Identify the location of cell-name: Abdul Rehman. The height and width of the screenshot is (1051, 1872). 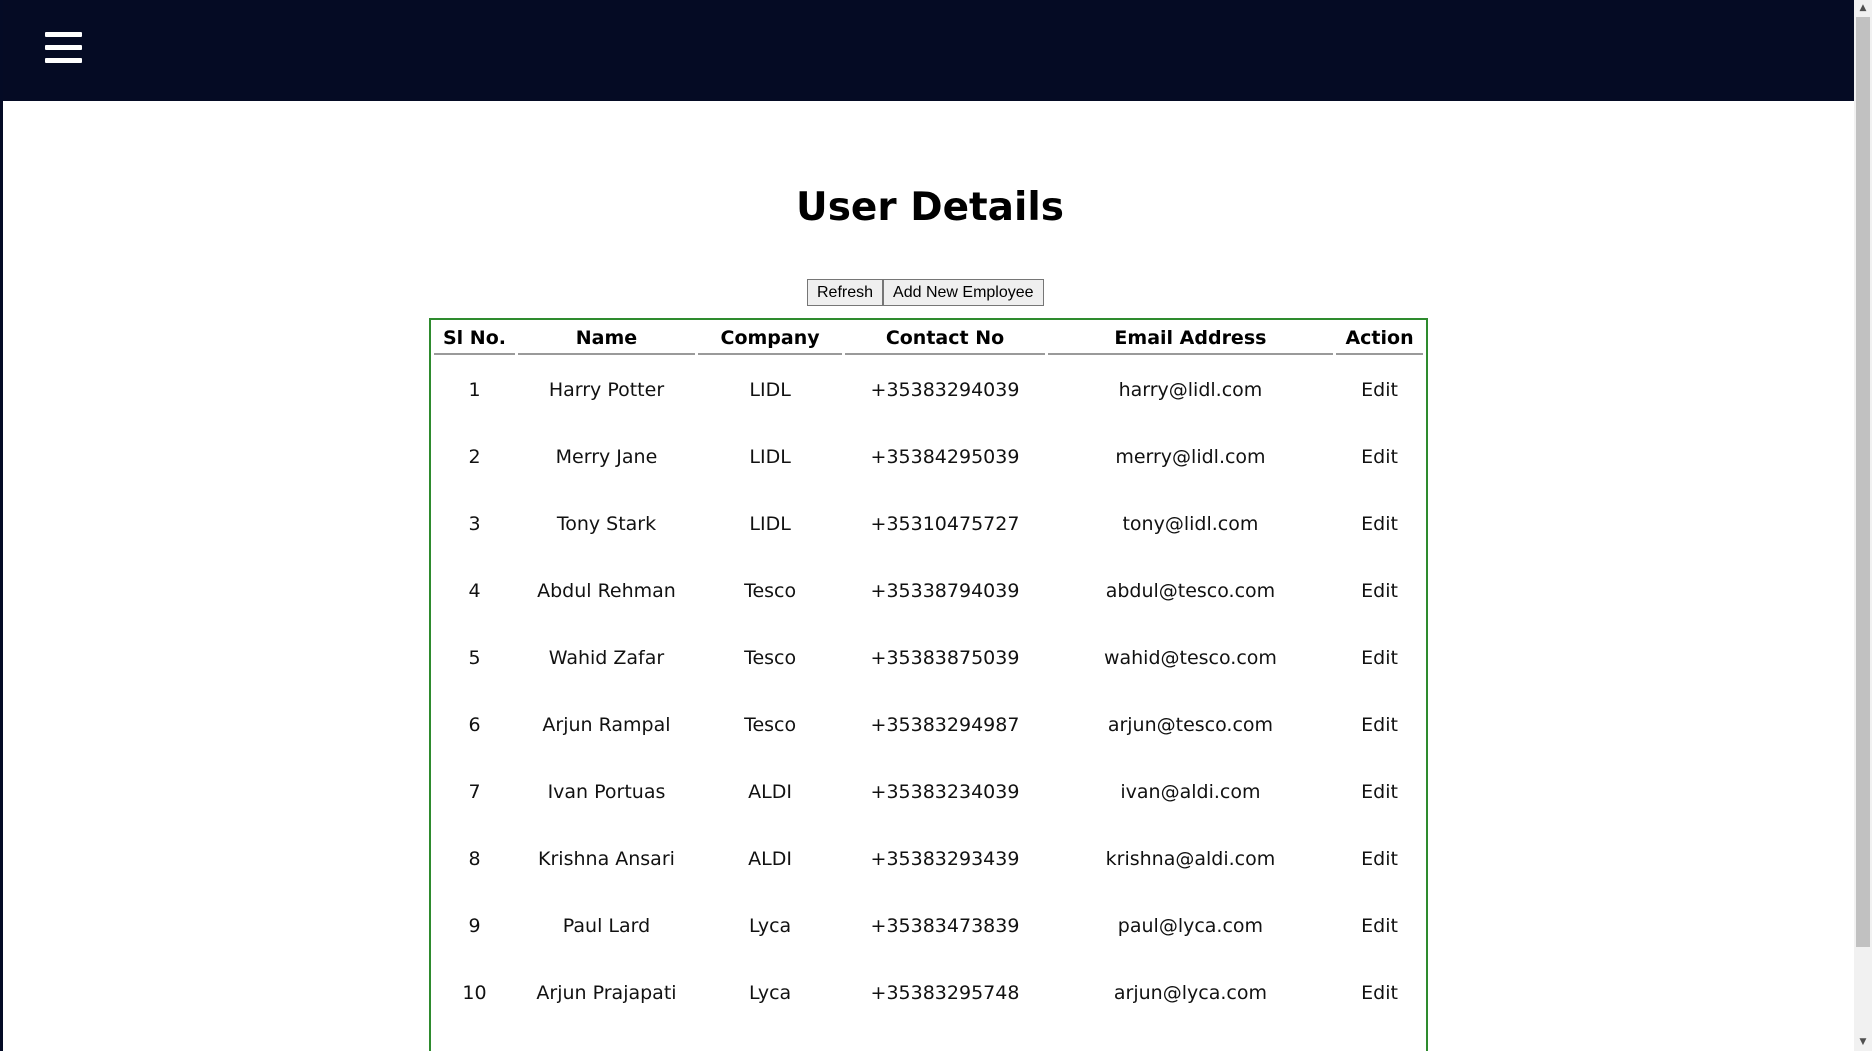
(606, 591).